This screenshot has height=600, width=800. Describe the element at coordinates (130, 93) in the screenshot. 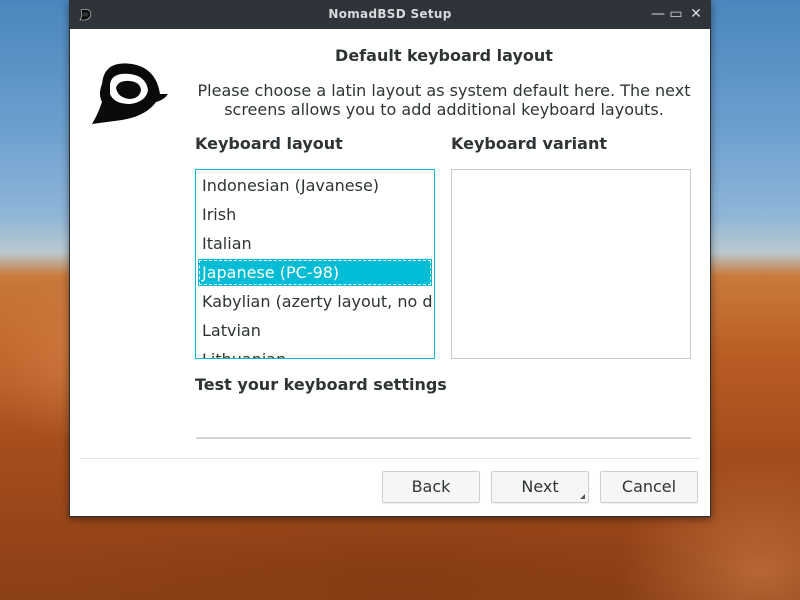

I see `nomadbsd-logo` at that location.